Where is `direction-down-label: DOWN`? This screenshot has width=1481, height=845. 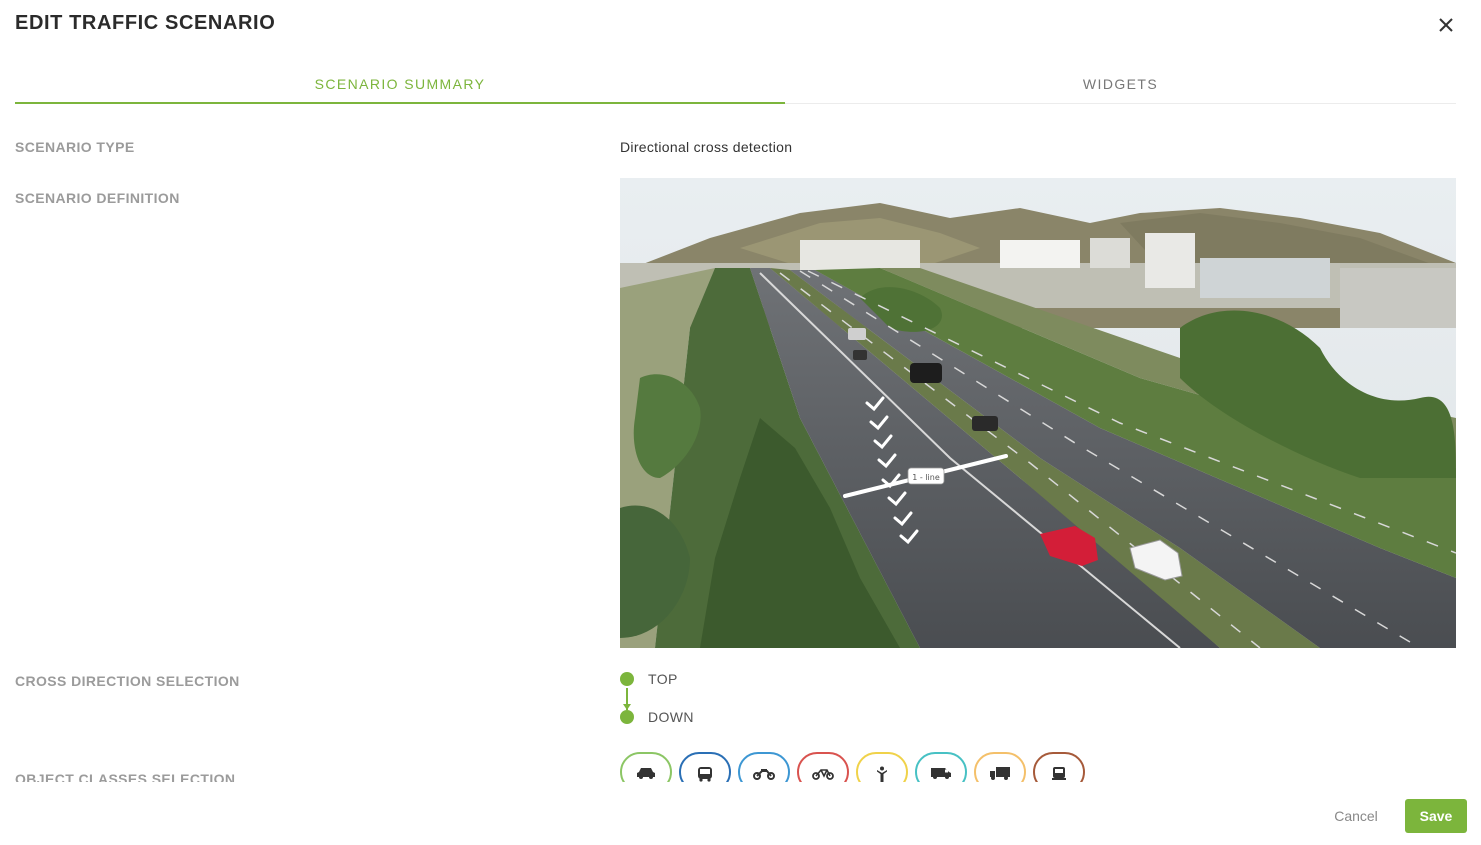
direction-down-label: DOWN is located at coordinates (671, 717).